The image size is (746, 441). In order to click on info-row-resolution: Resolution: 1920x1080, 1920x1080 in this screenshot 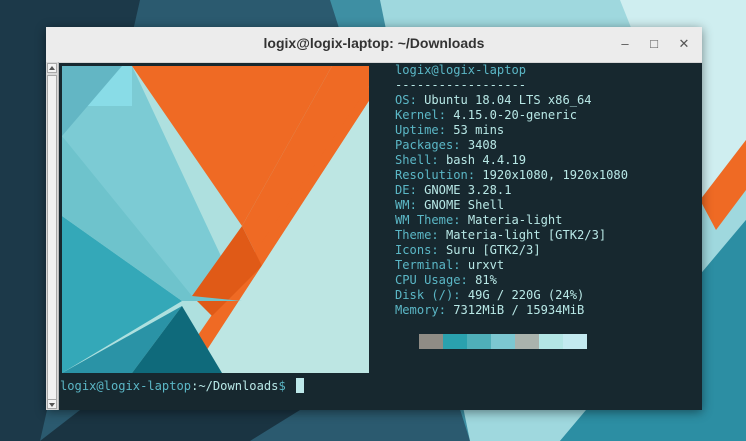, I will do `click(511, 175)`.